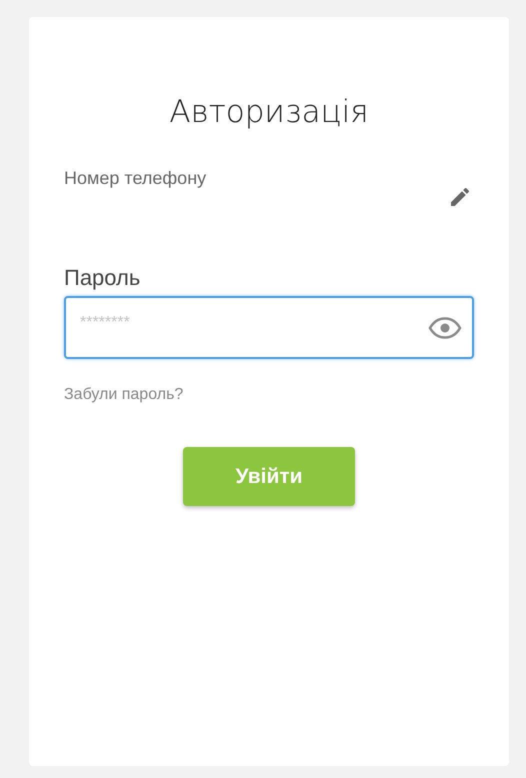 The image size is (526, 778). What do you see at coordinates (124, 395) in the screenshot?
I see `forgot-password-link: Забули пароль?` at bounding box center [124, 395].